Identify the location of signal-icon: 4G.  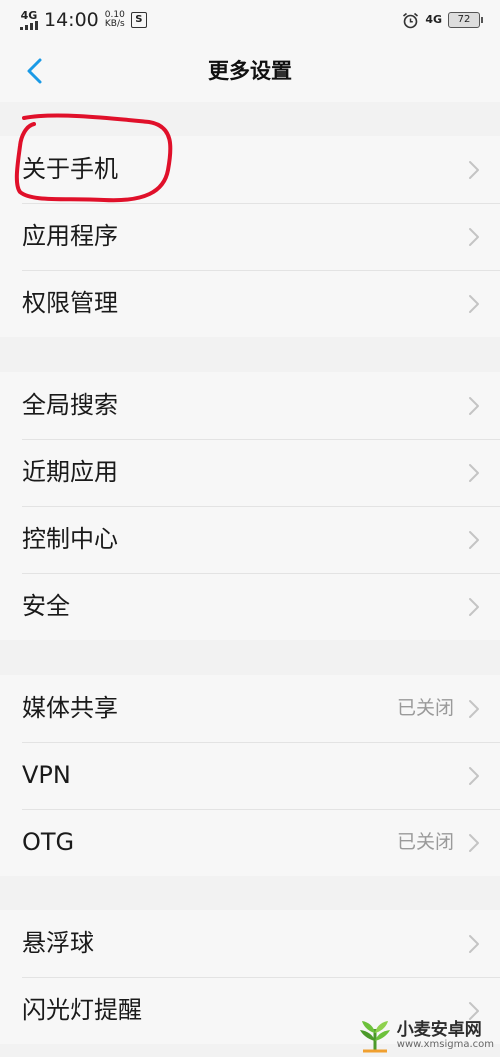
(29, 19).